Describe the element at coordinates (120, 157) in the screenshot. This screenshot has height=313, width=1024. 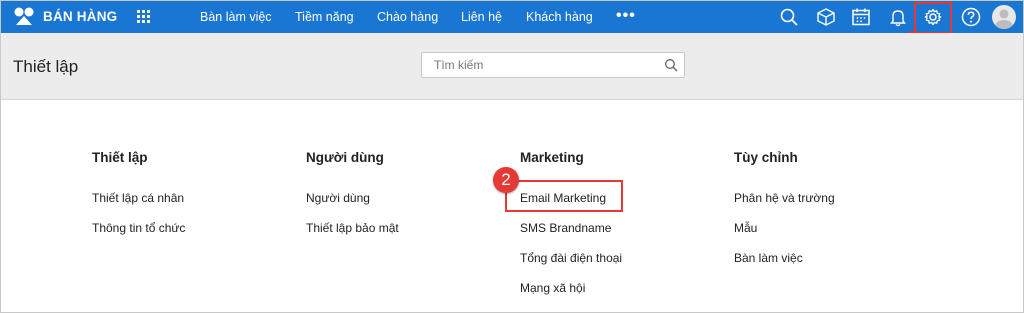
I see `column-heading: Thiết lập` at that location.